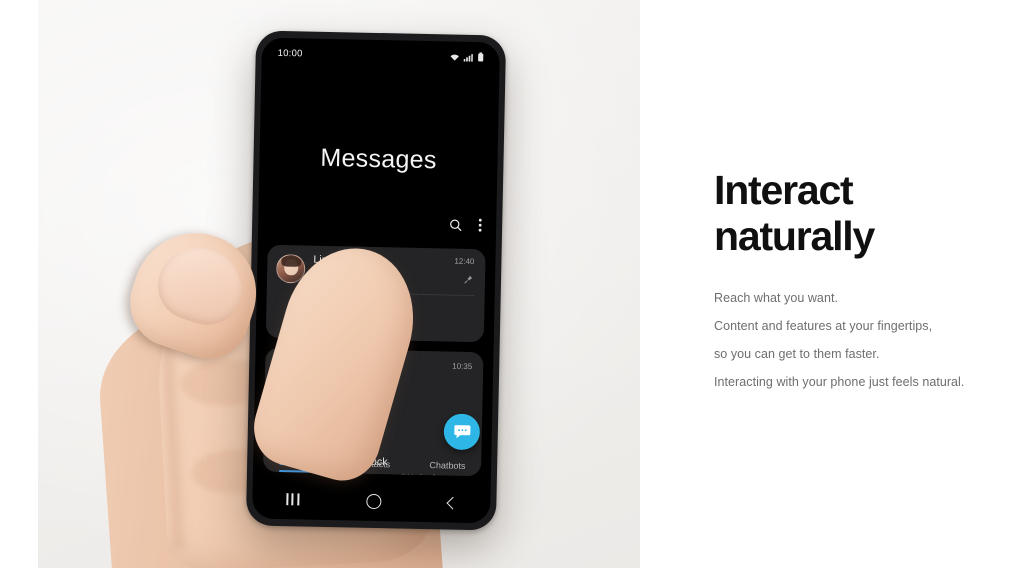 The image size is (1024, 588). Describe the element at coordinates (823, 325) in the screenshot. I see `body-line-2: Content and features at your fingertips,` at that location.